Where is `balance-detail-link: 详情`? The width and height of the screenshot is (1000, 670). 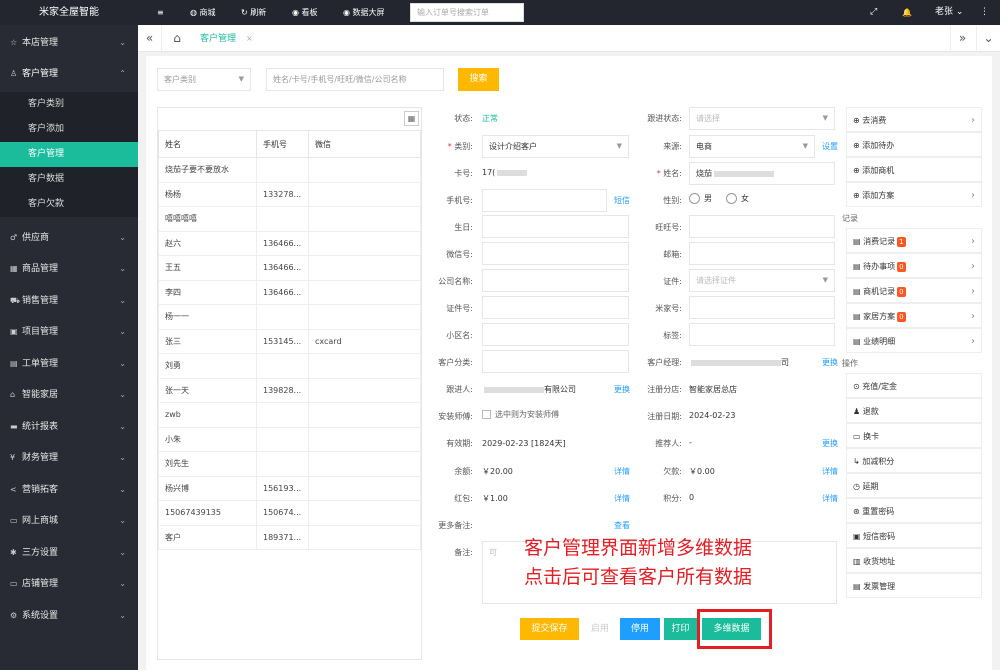 balance-detail-link: 详情 is located at coordinates (622, 471).